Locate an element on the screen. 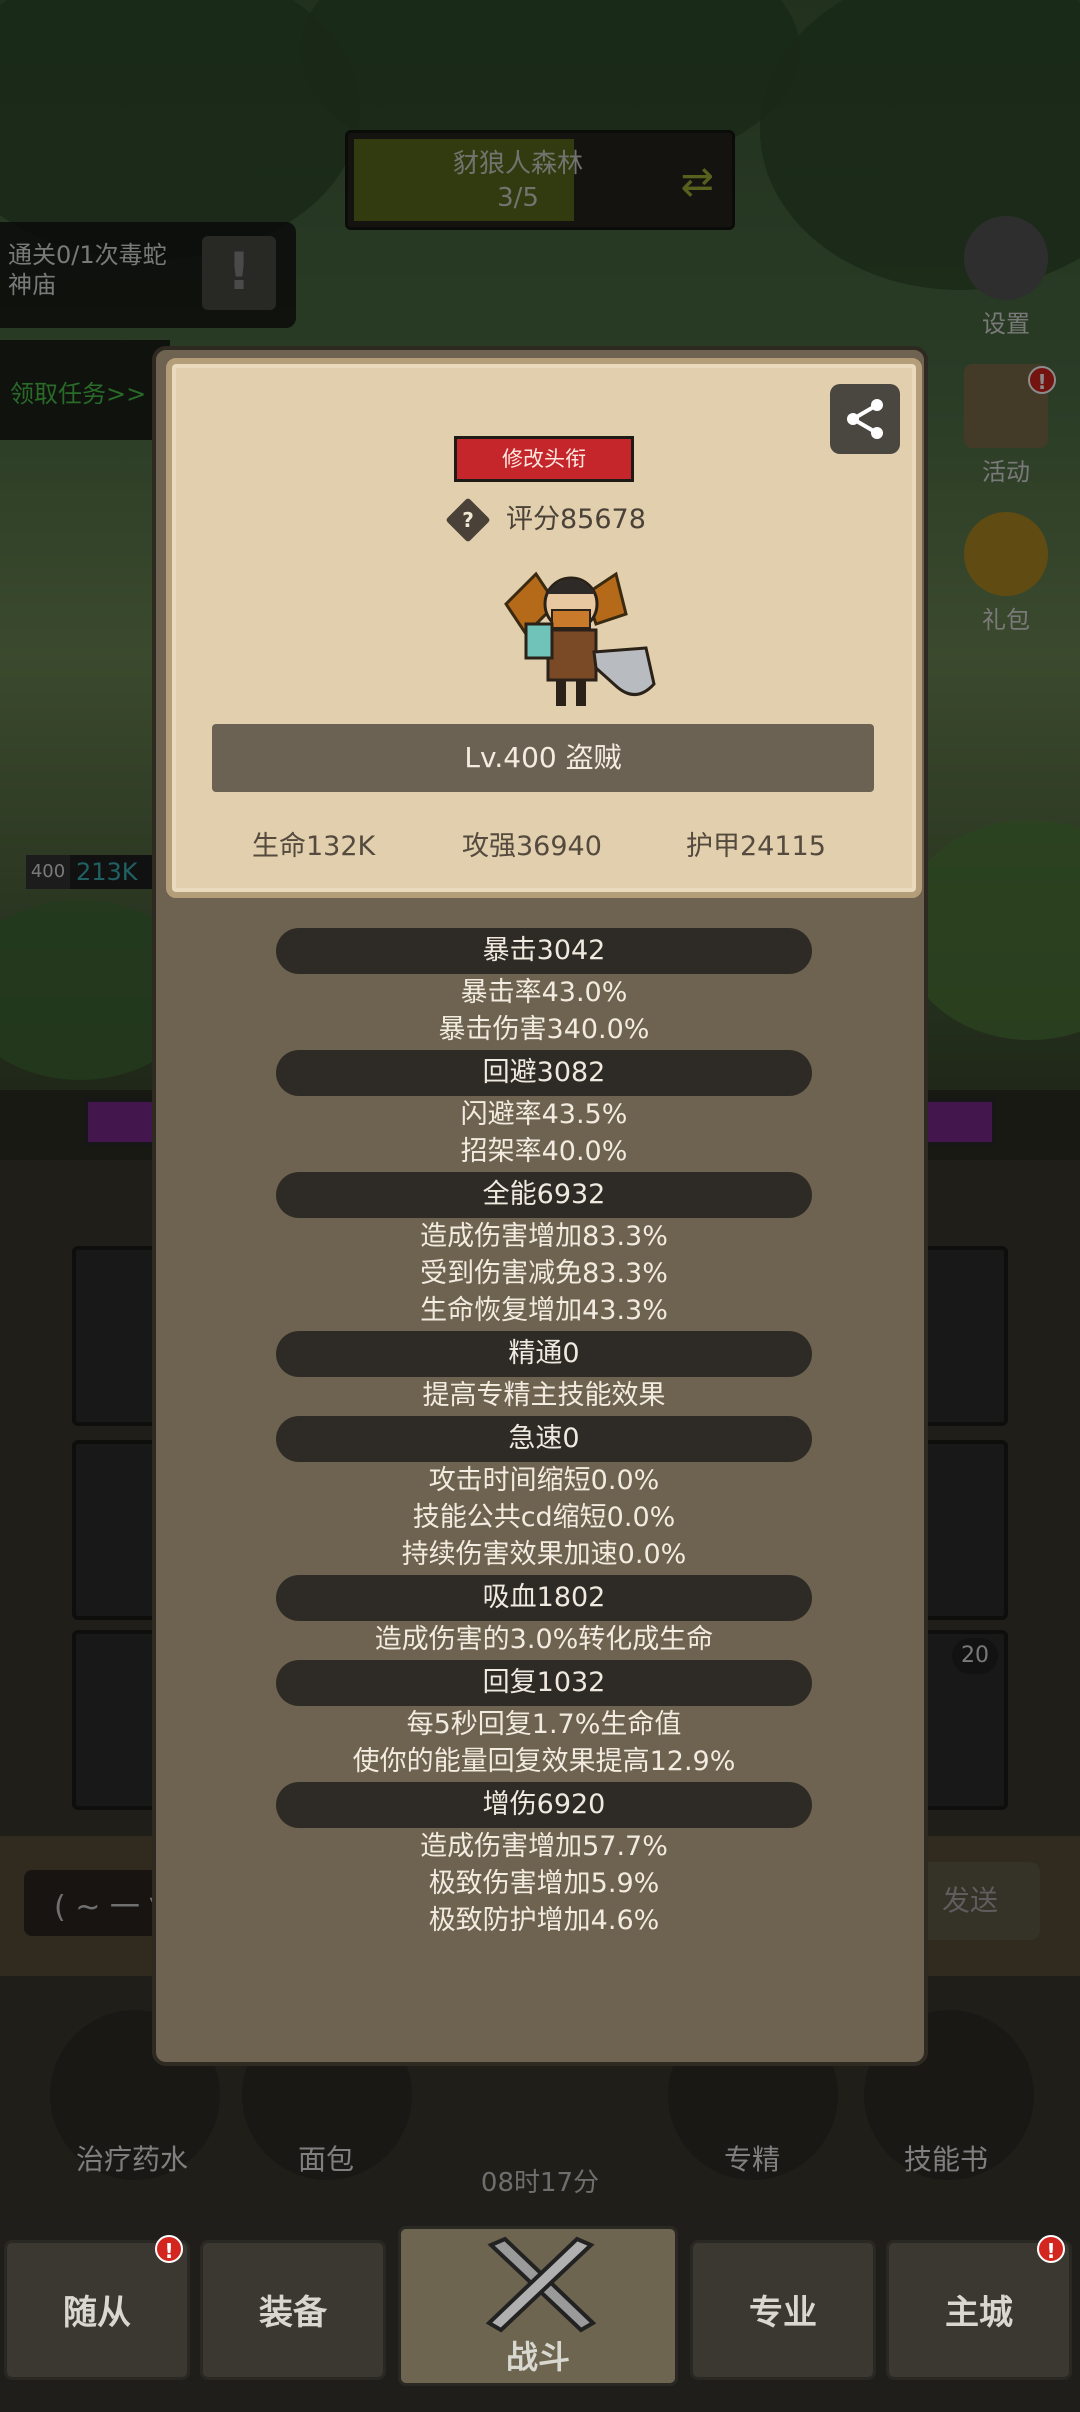 This screenshot has width=1080, height=2412. attr-line: 暴击率43.0% is located at coordinates (544, 992).